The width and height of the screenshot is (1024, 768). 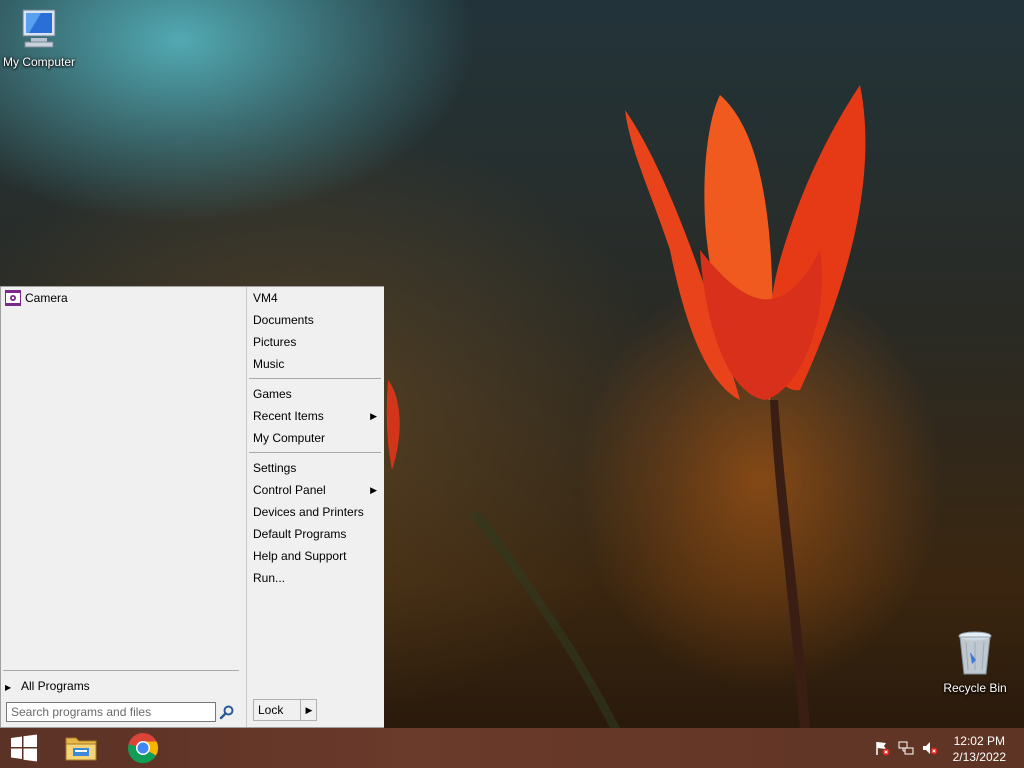 What do you see at coordinates (271, 710) in the screenshot?
I see `lock-button-label: Lock` at bounding box center [271, 710].